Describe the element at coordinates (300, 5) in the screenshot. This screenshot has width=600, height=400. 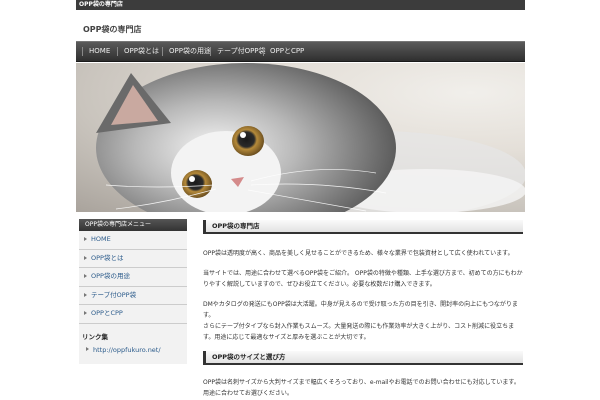
I see `top-bar: OPP袋の専門店` at that location.